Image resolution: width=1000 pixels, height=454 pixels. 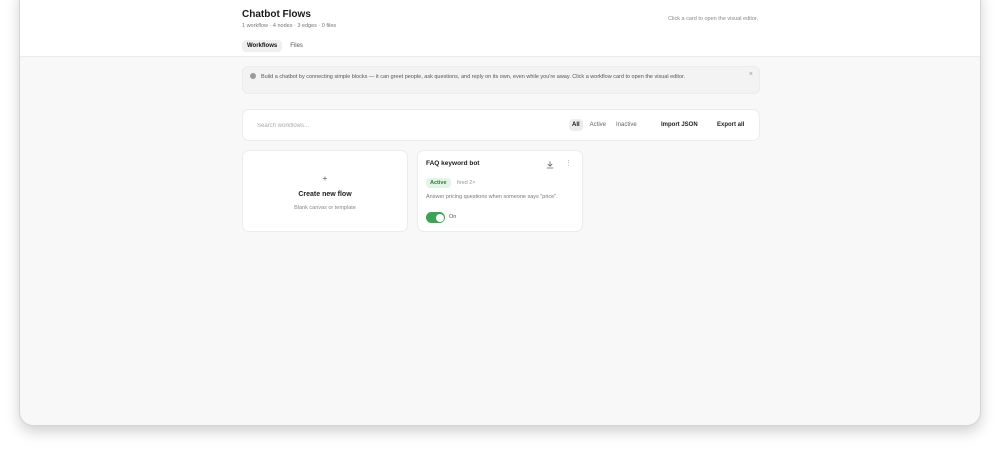 I want to click on download-icon, so click(x=550, y=165).